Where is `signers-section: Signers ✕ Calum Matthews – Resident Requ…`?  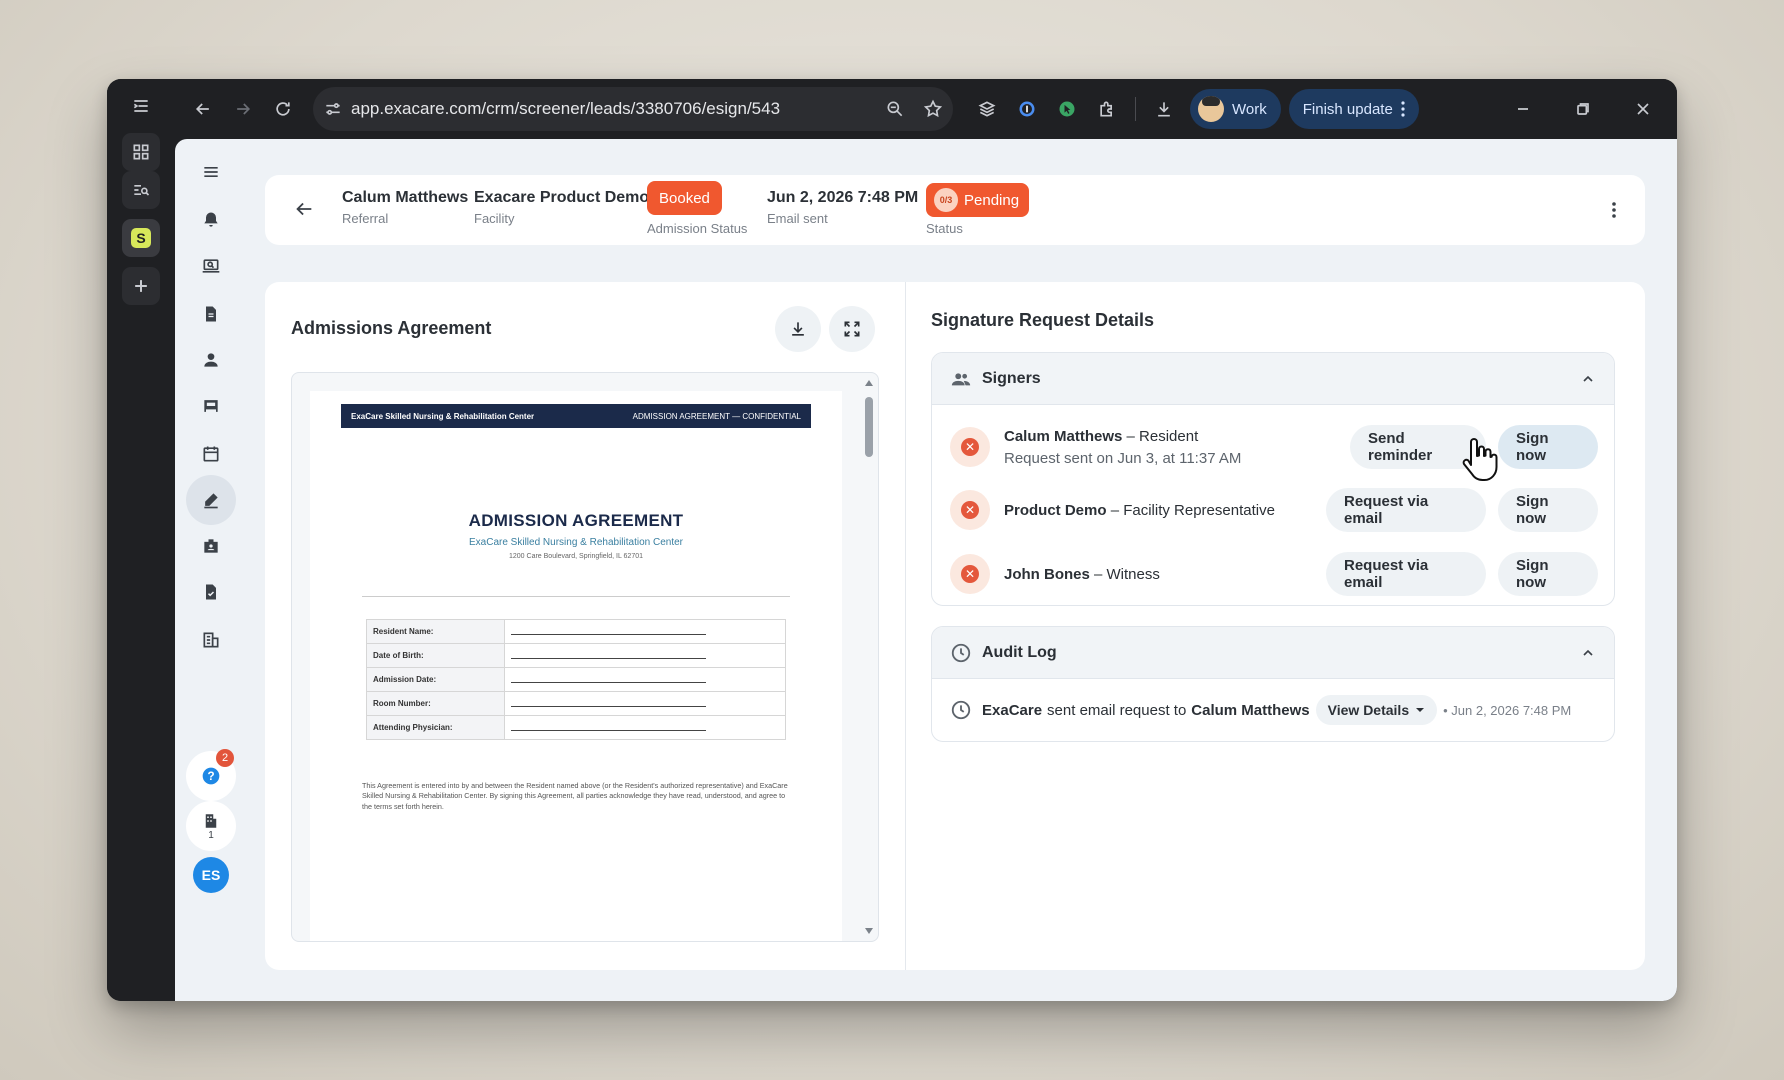
signers-section: Signers ✕ Calum Matthews – Resident Requ… is located at coordinates (1273, 479).